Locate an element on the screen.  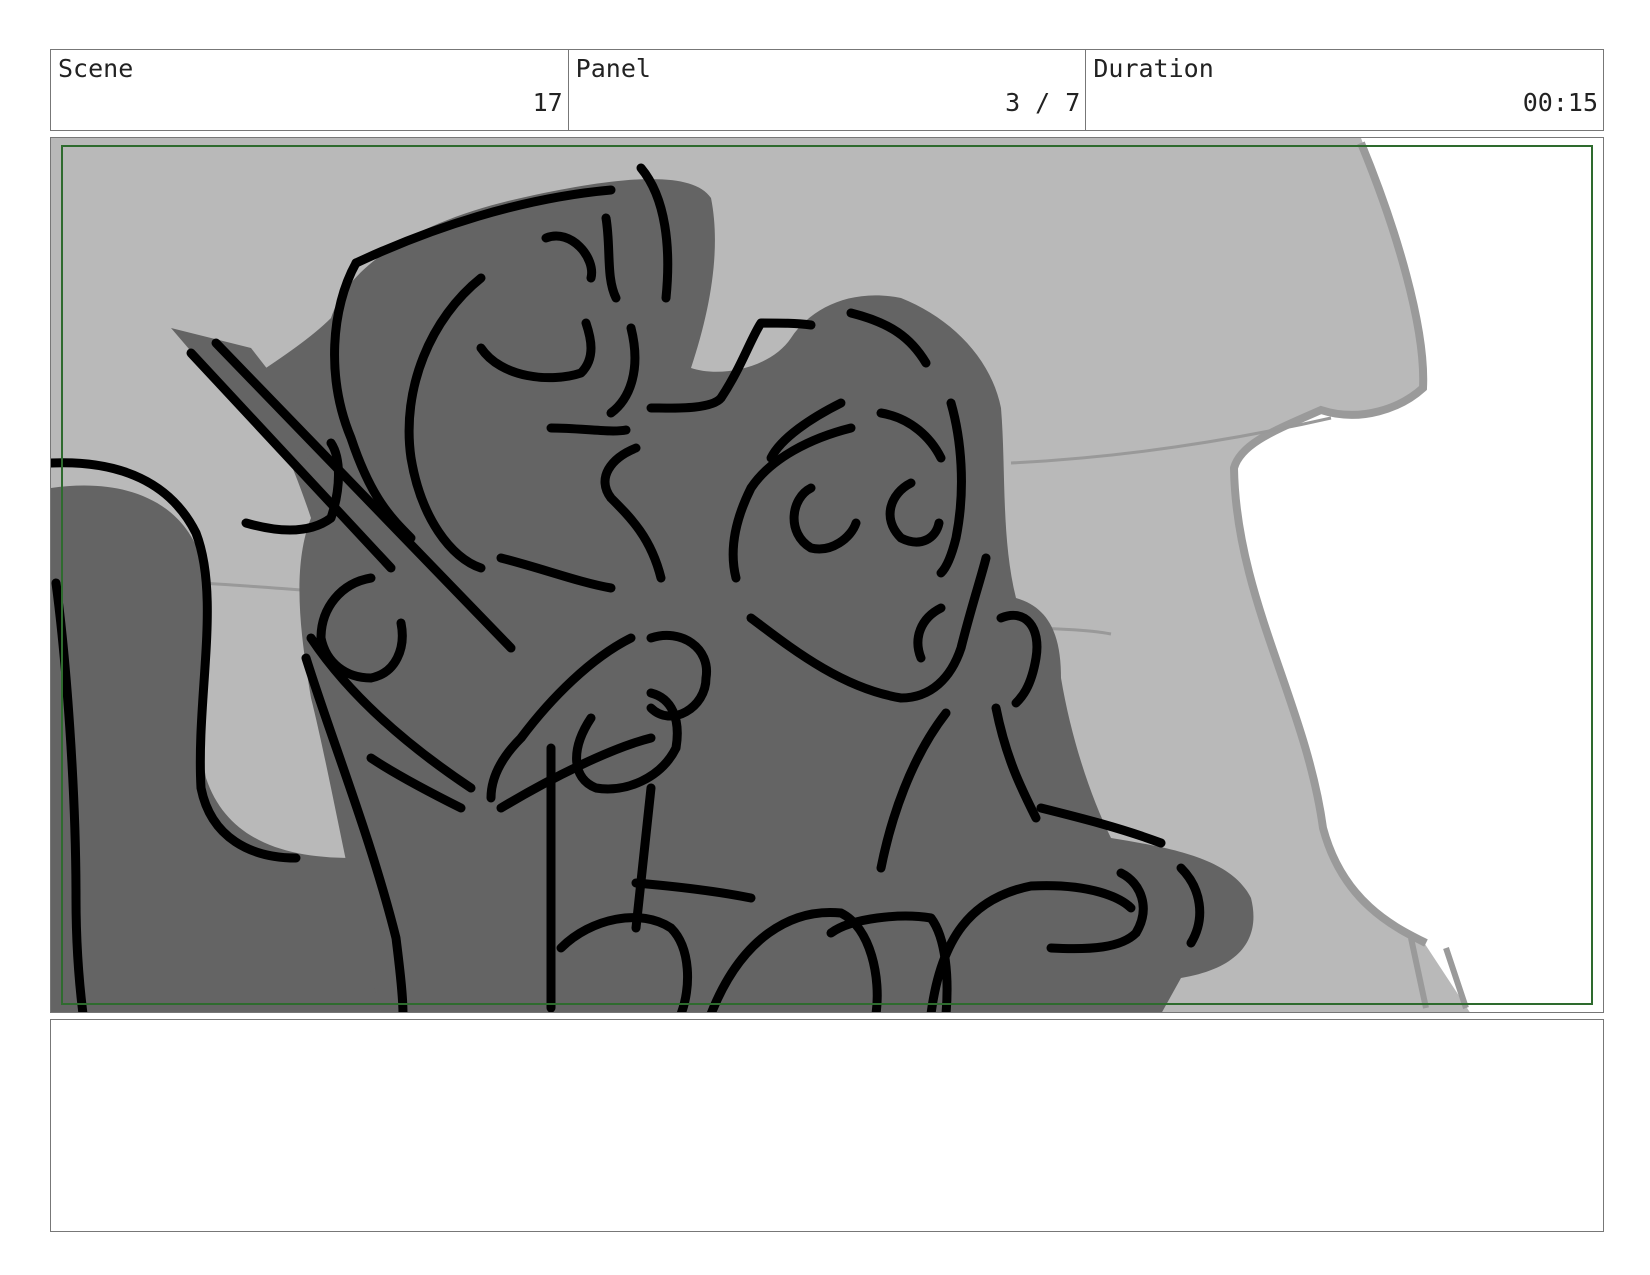
scene-value: 17 is located at coordinates (547, 102).